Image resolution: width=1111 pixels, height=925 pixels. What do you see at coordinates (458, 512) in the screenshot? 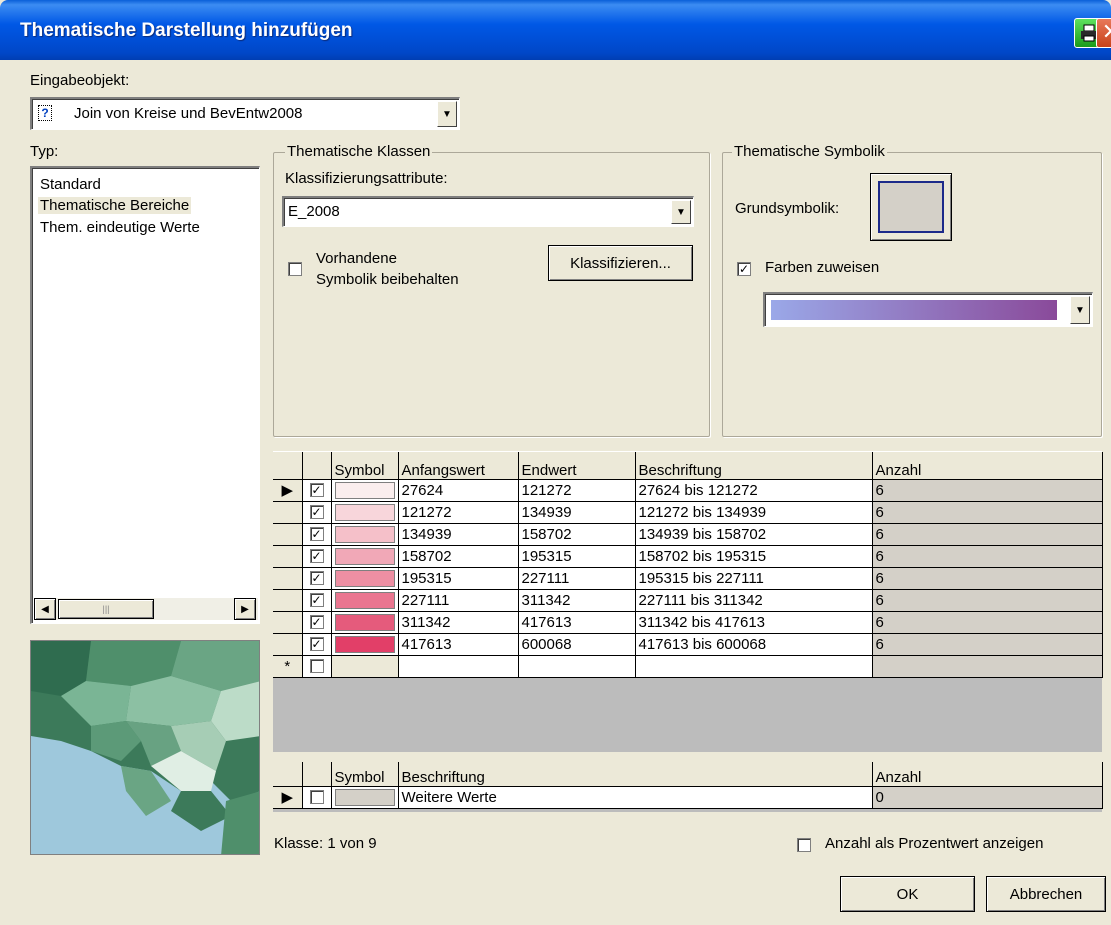
I see `start-value-cell: 121272` at bounding box center [458, 512].